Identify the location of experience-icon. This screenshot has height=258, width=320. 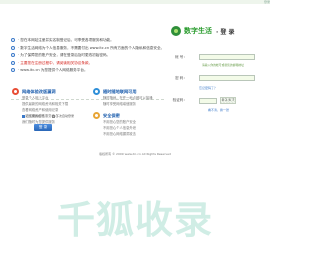
(15, 91).